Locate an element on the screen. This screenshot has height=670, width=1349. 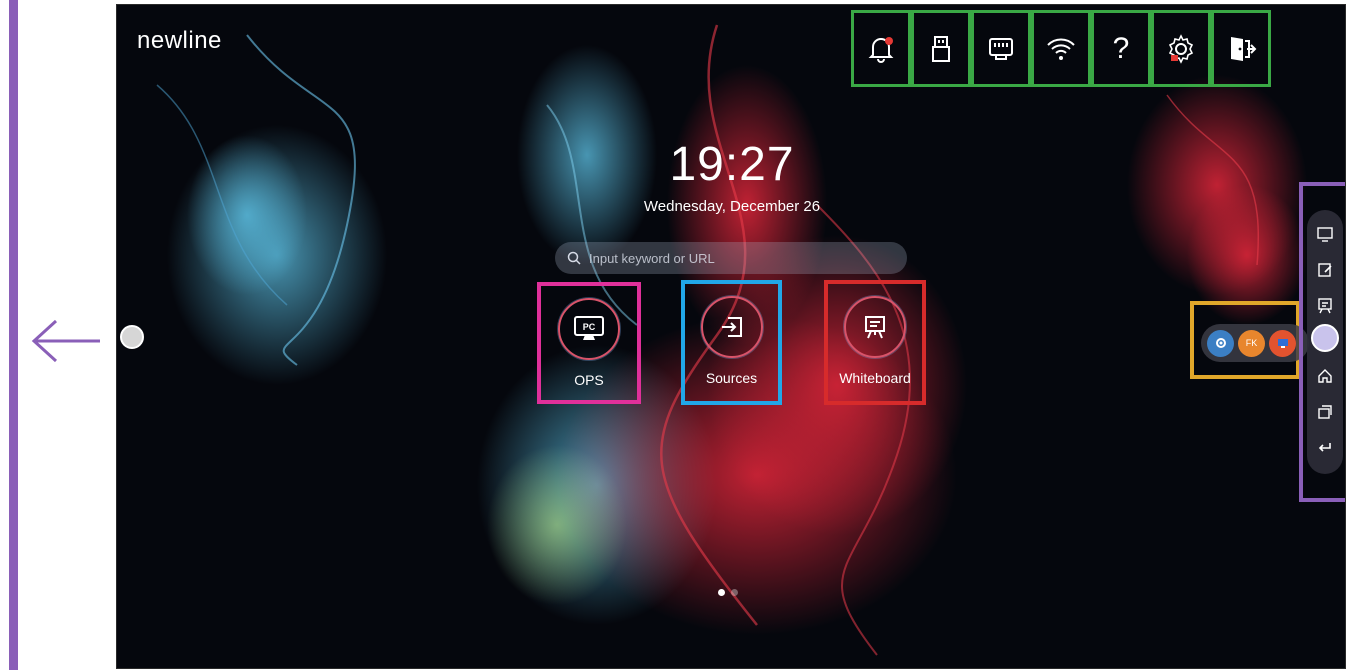
screen-app-icon is located at coordinates (1282, 343).